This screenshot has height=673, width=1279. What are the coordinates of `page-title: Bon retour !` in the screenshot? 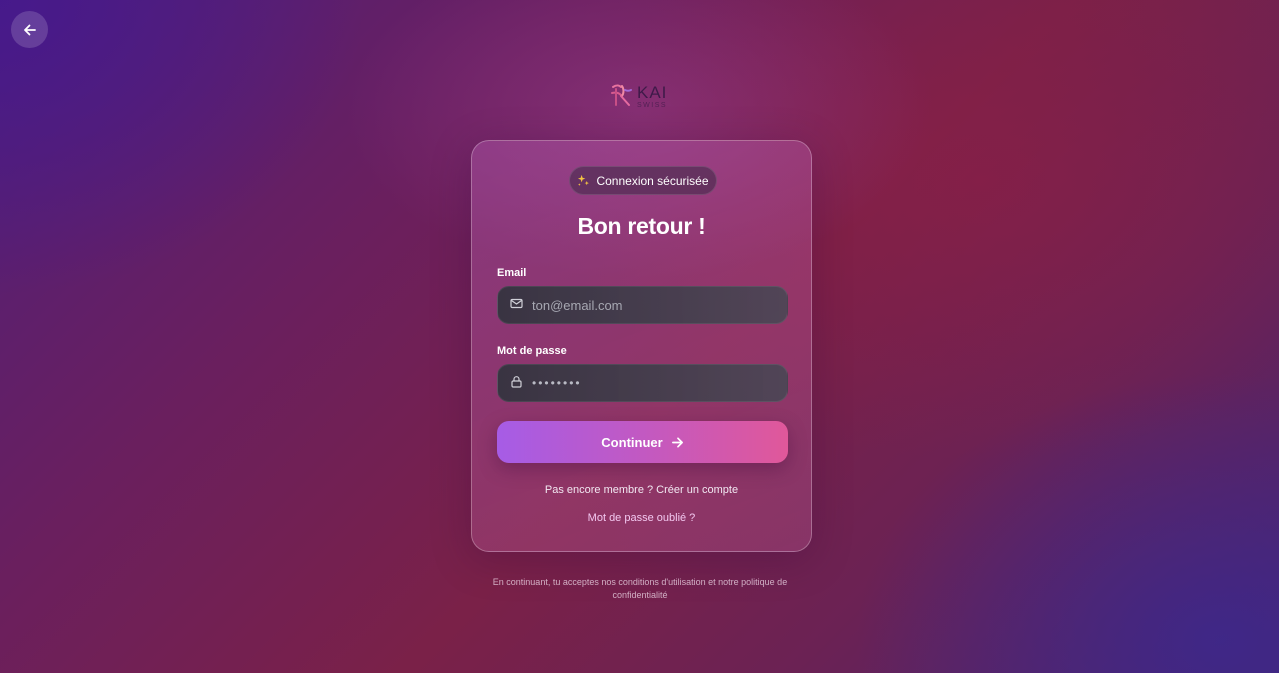 It's located at (641, 226).